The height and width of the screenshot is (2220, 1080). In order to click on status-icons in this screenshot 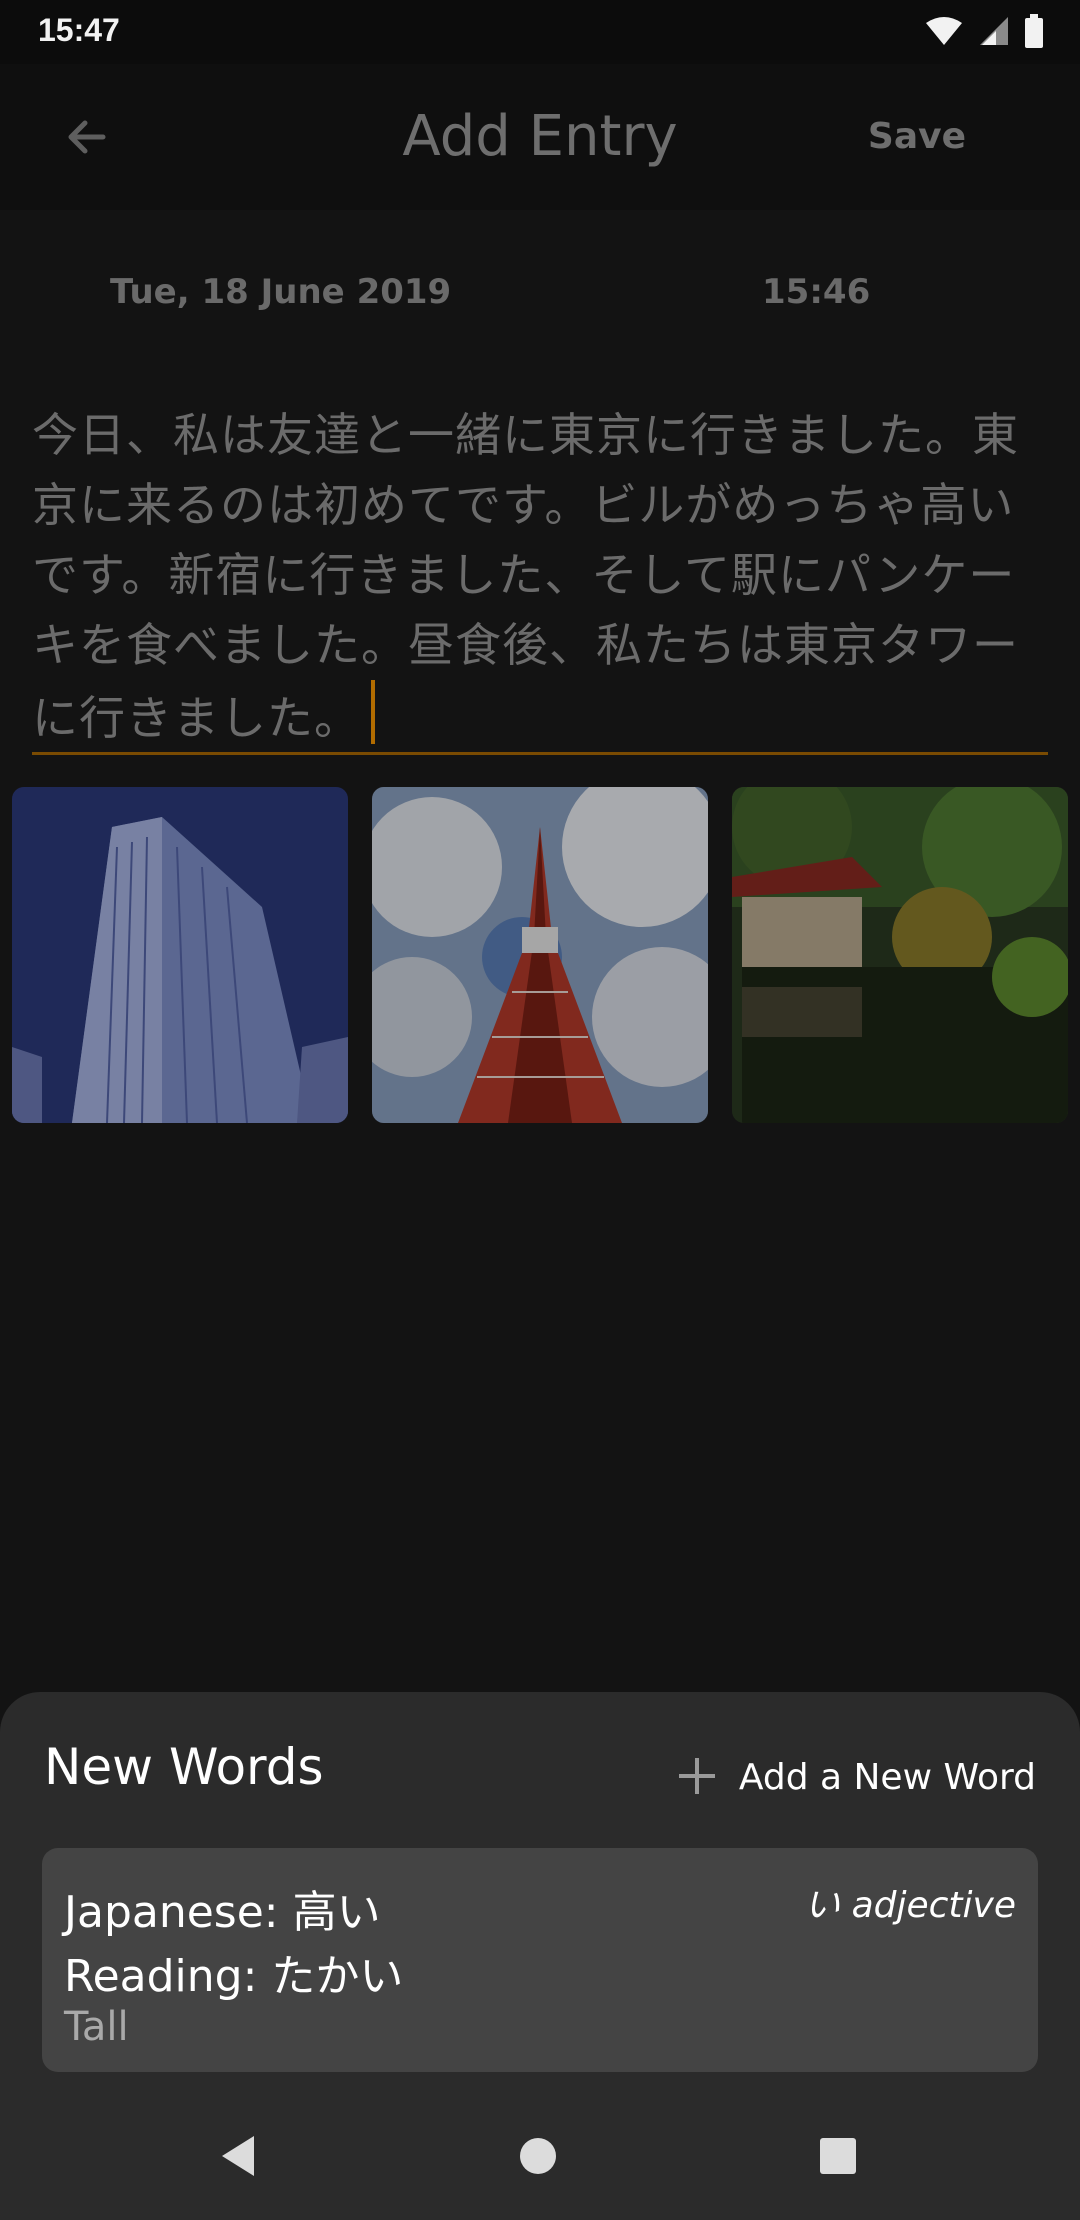, I will do `click(984, 33)`.